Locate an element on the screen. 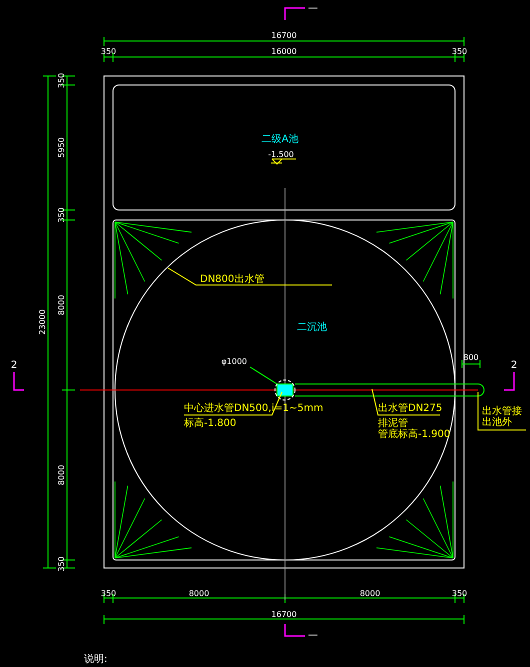 This screenshot has height=667, width=530. center-well is located at coordinates (285, 390).